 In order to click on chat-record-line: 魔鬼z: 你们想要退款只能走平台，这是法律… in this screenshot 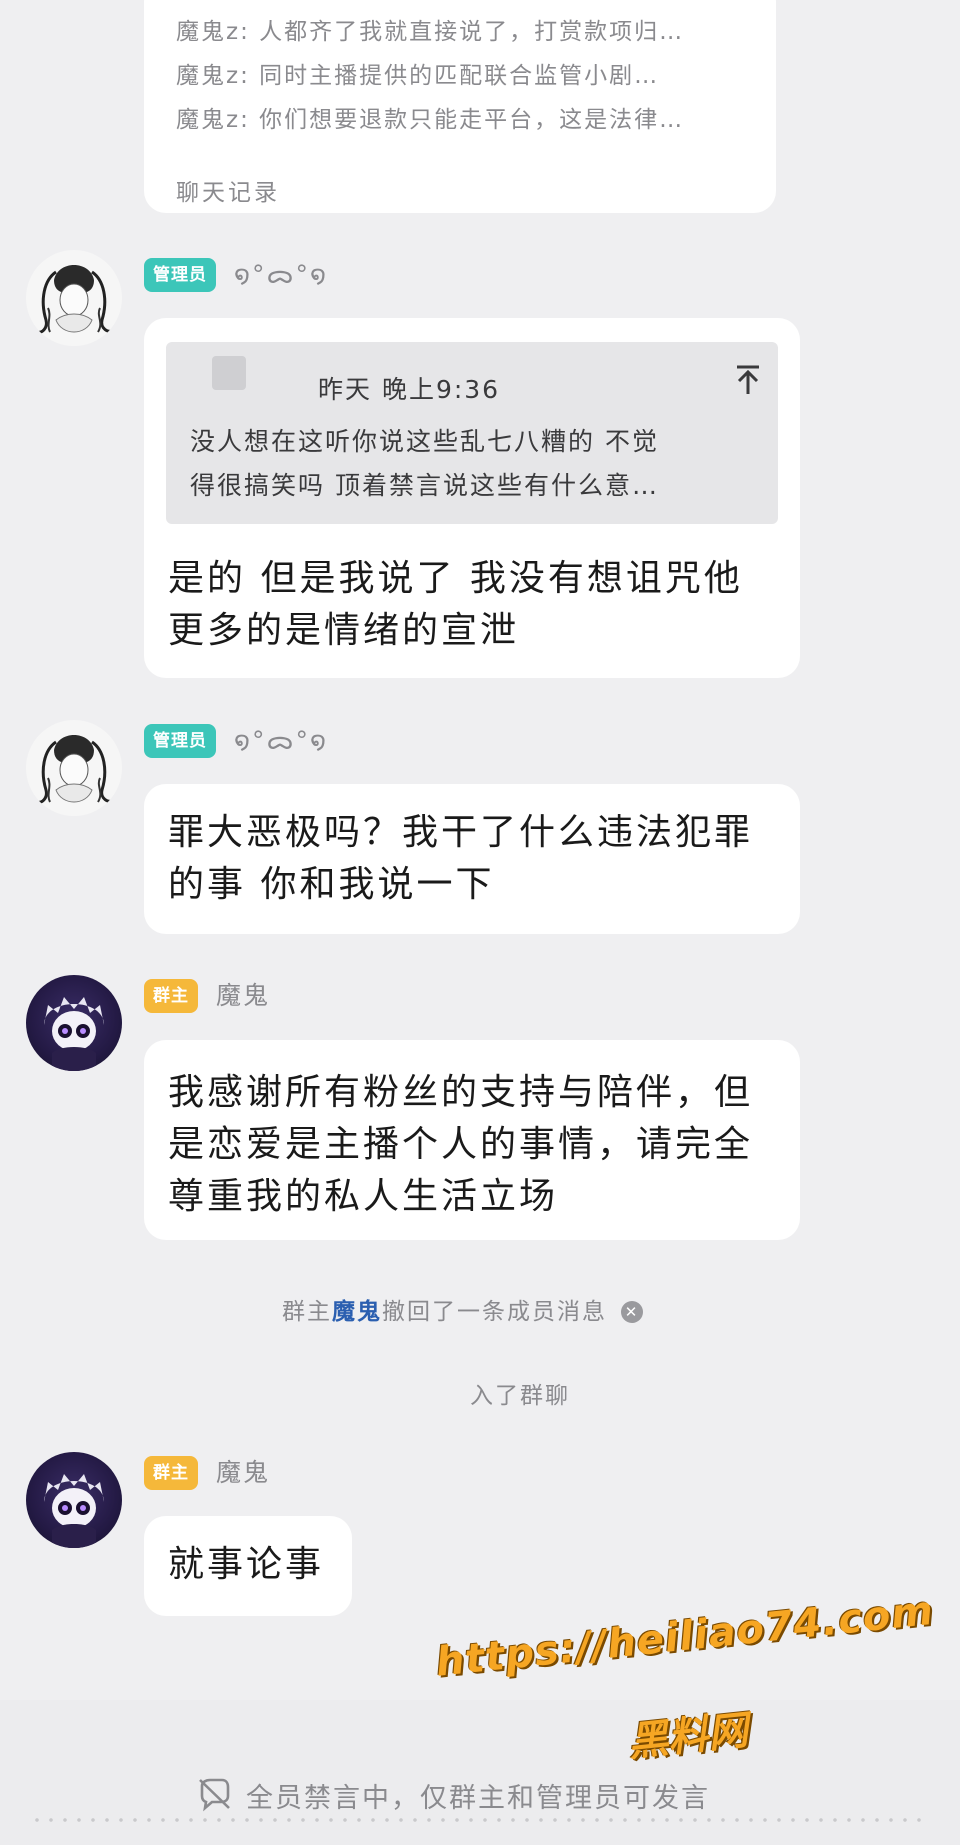, I will do `click(430, 120)`.